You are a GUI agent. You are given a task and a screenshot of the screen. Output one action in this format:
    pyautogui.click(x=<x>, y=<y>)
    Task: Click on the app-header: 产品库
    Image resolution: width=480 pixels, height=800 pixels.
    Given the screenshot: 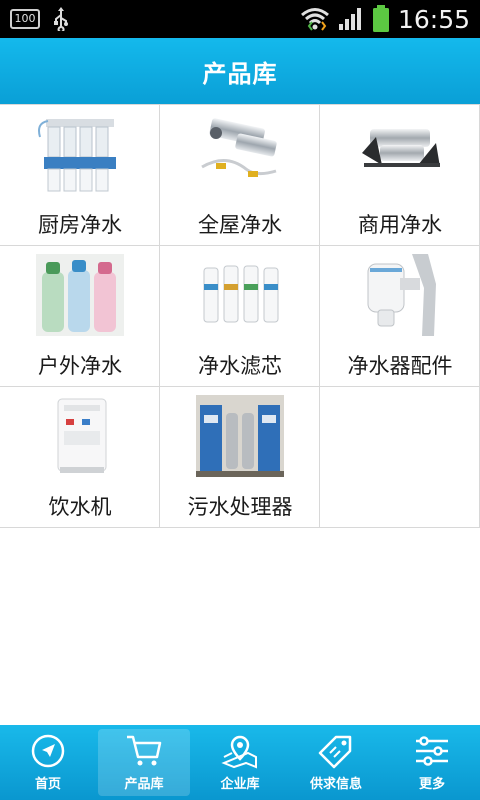 What is the action you would take?
    pyautogui.click(x=240, y=71)
    